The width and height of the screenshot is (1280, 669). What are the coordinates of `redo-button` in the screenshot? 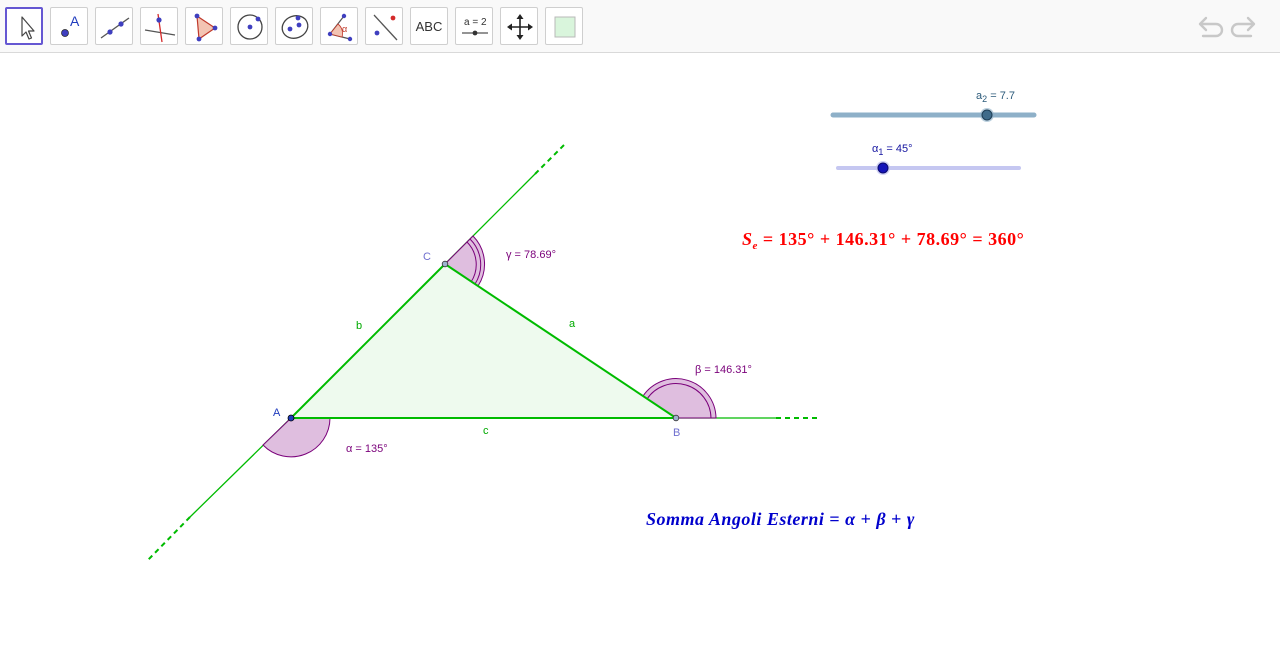 It's located at (1245, 26).